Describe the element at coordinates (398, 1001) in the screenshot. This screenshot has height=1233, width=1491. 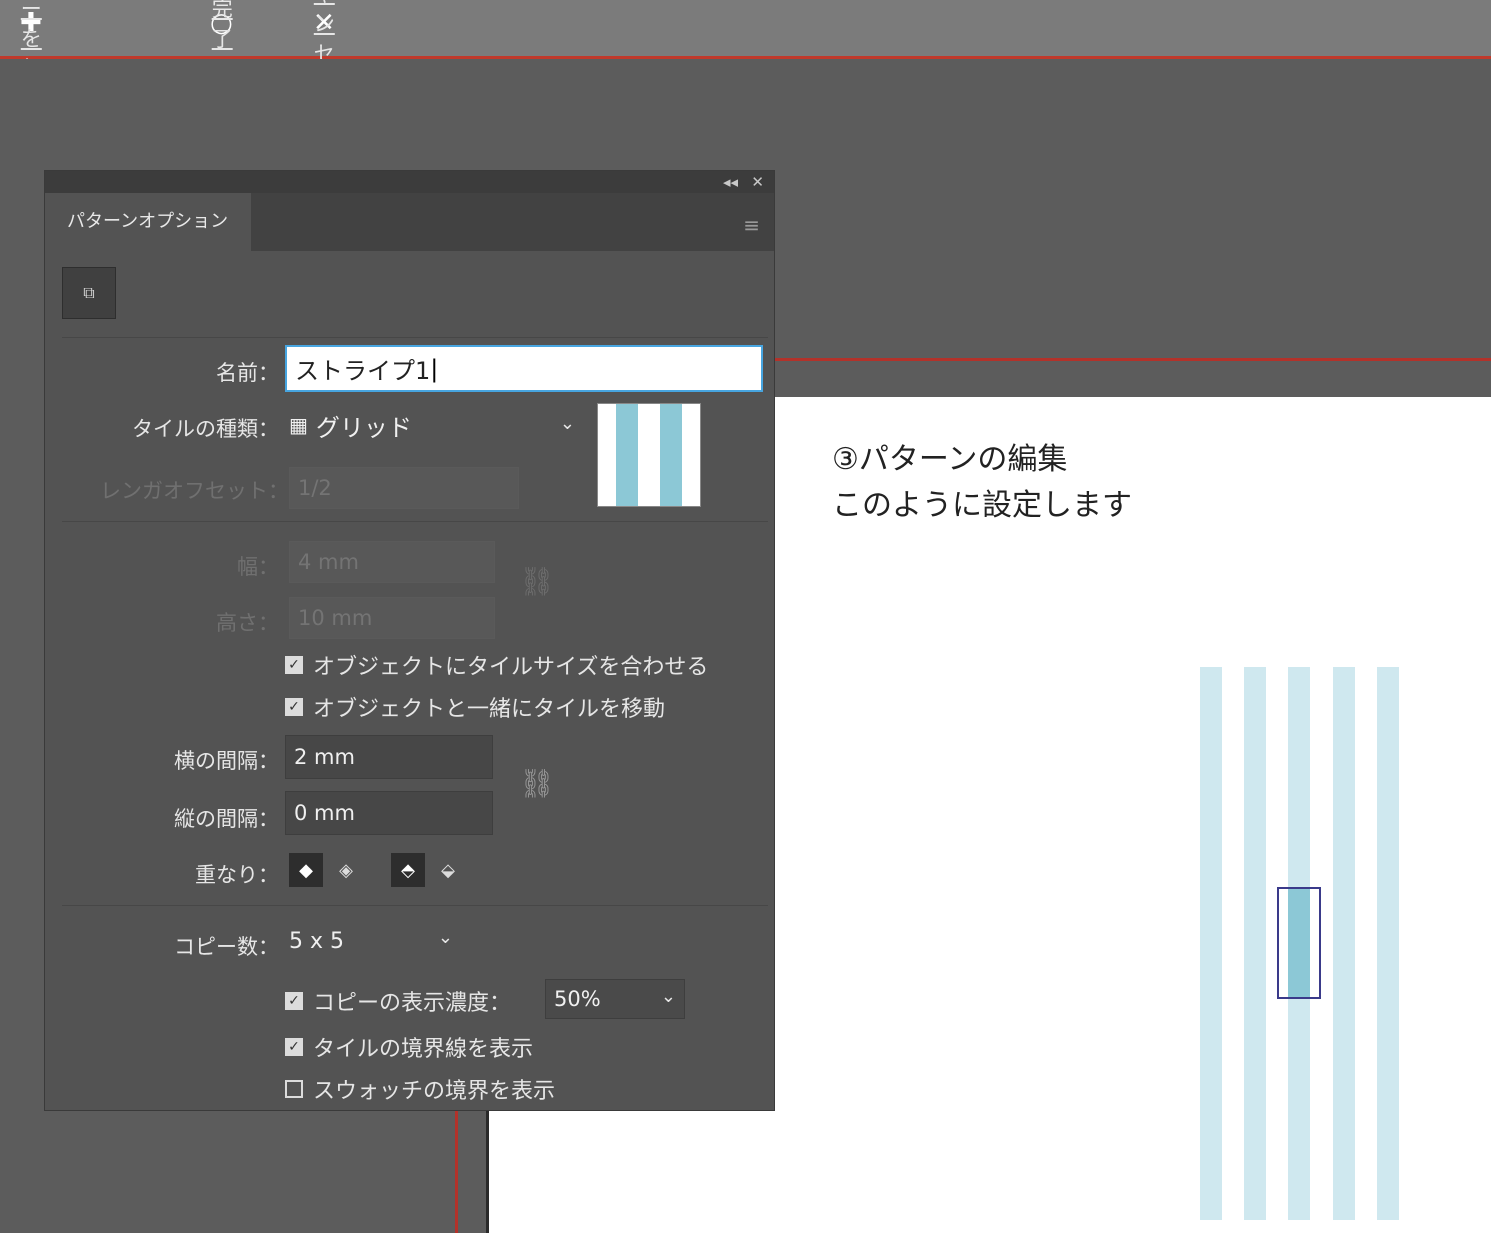
I see `dim-copies-checkbox: ✓ コピーの表示濃度：` at that location.